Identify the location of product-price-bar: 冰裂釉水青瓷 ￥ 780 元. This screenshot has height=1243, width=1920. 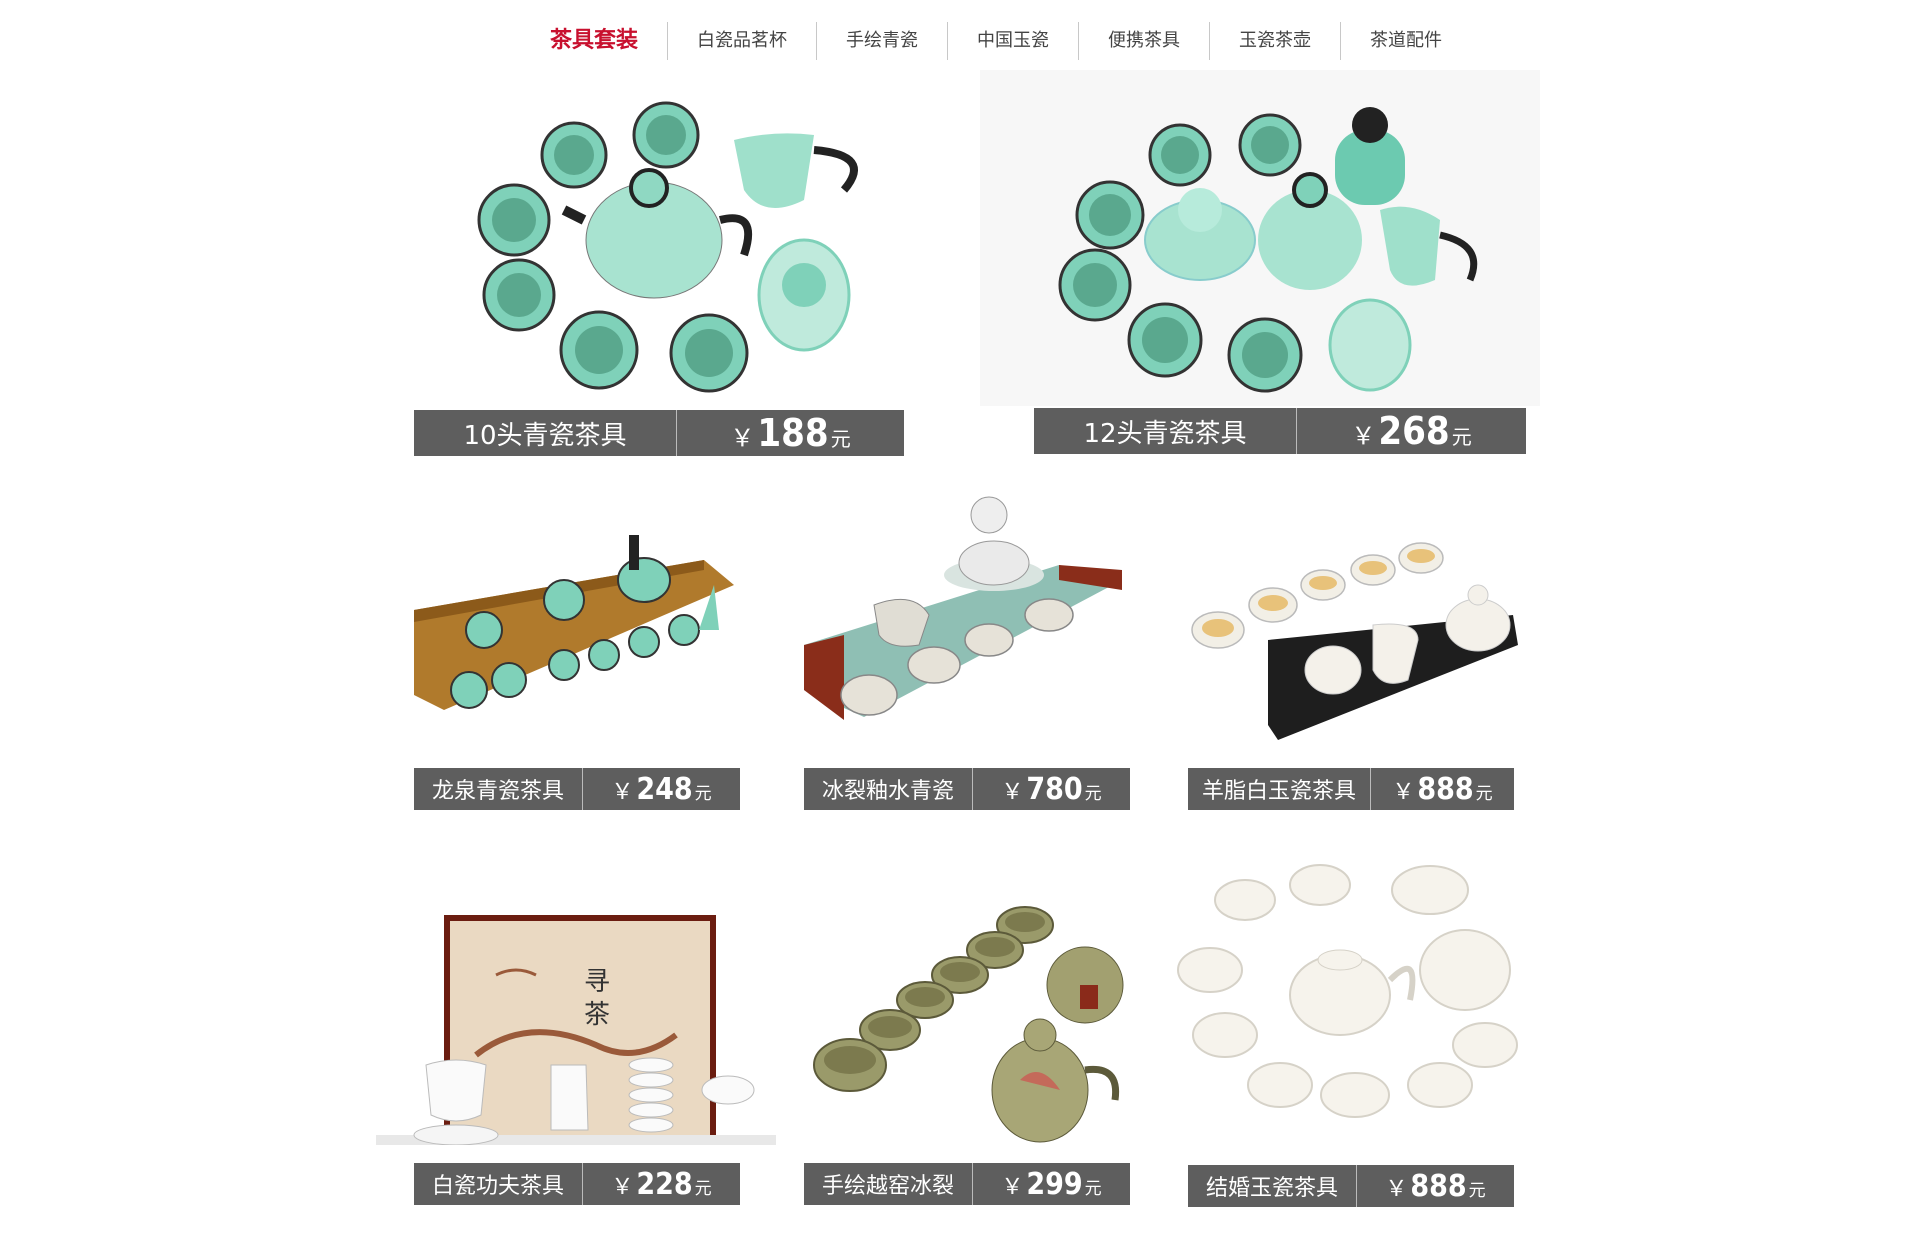
(967, 789).